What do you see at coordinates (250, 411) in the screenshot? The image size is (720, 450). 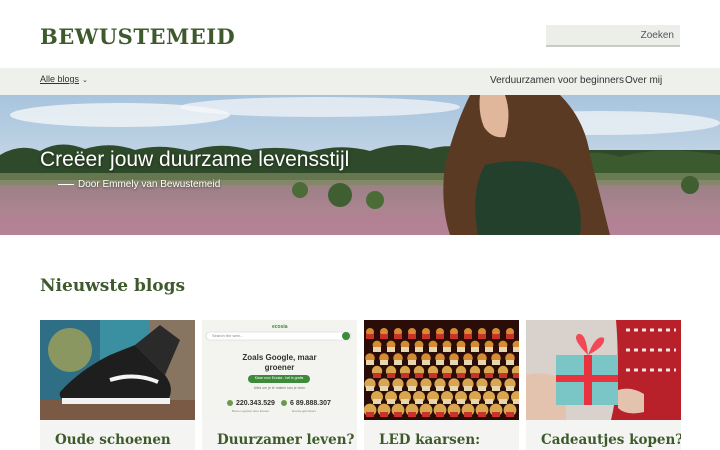 I see `ecosia-stat-1-label: Bomen geplant door Ecosia` at bounding box center [250, 411].